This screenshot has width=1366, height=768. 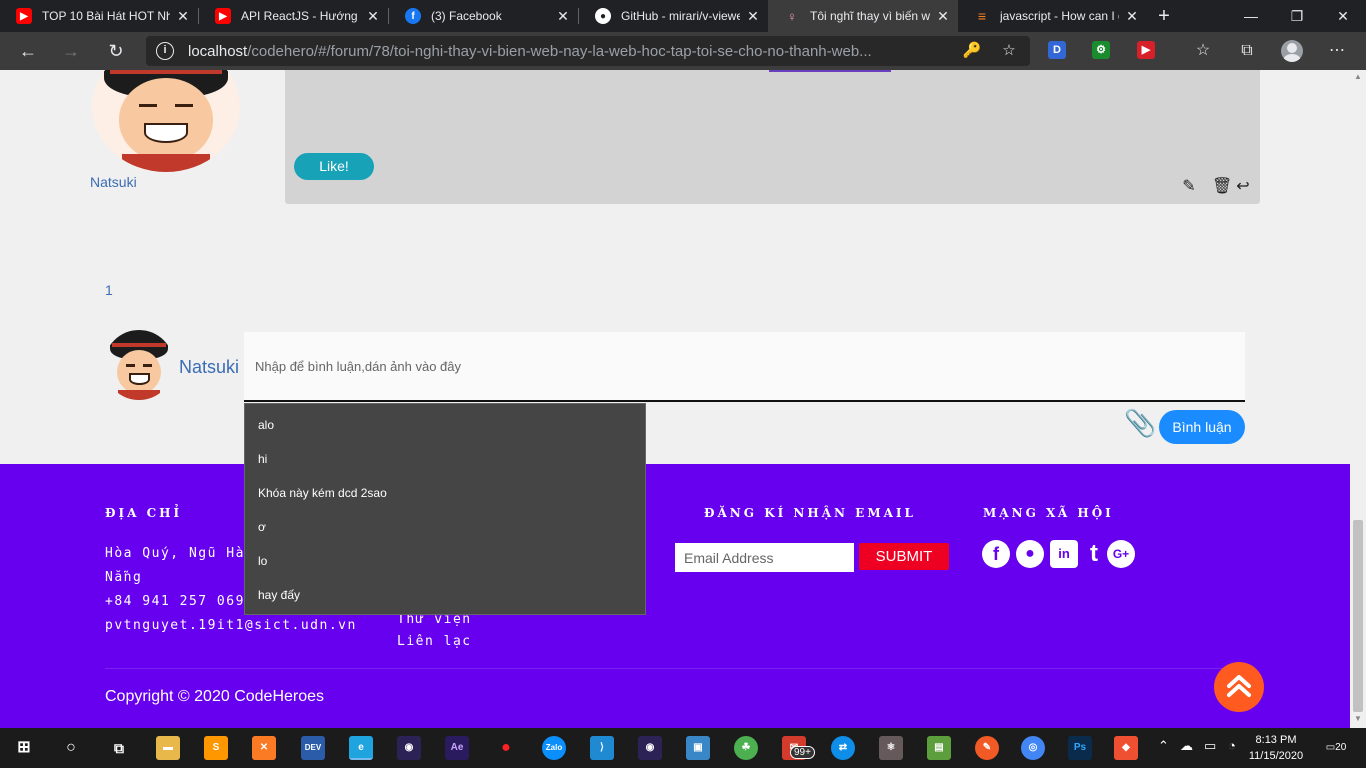 I want to click on notification-count: 20, so click(x=1341, y=747).